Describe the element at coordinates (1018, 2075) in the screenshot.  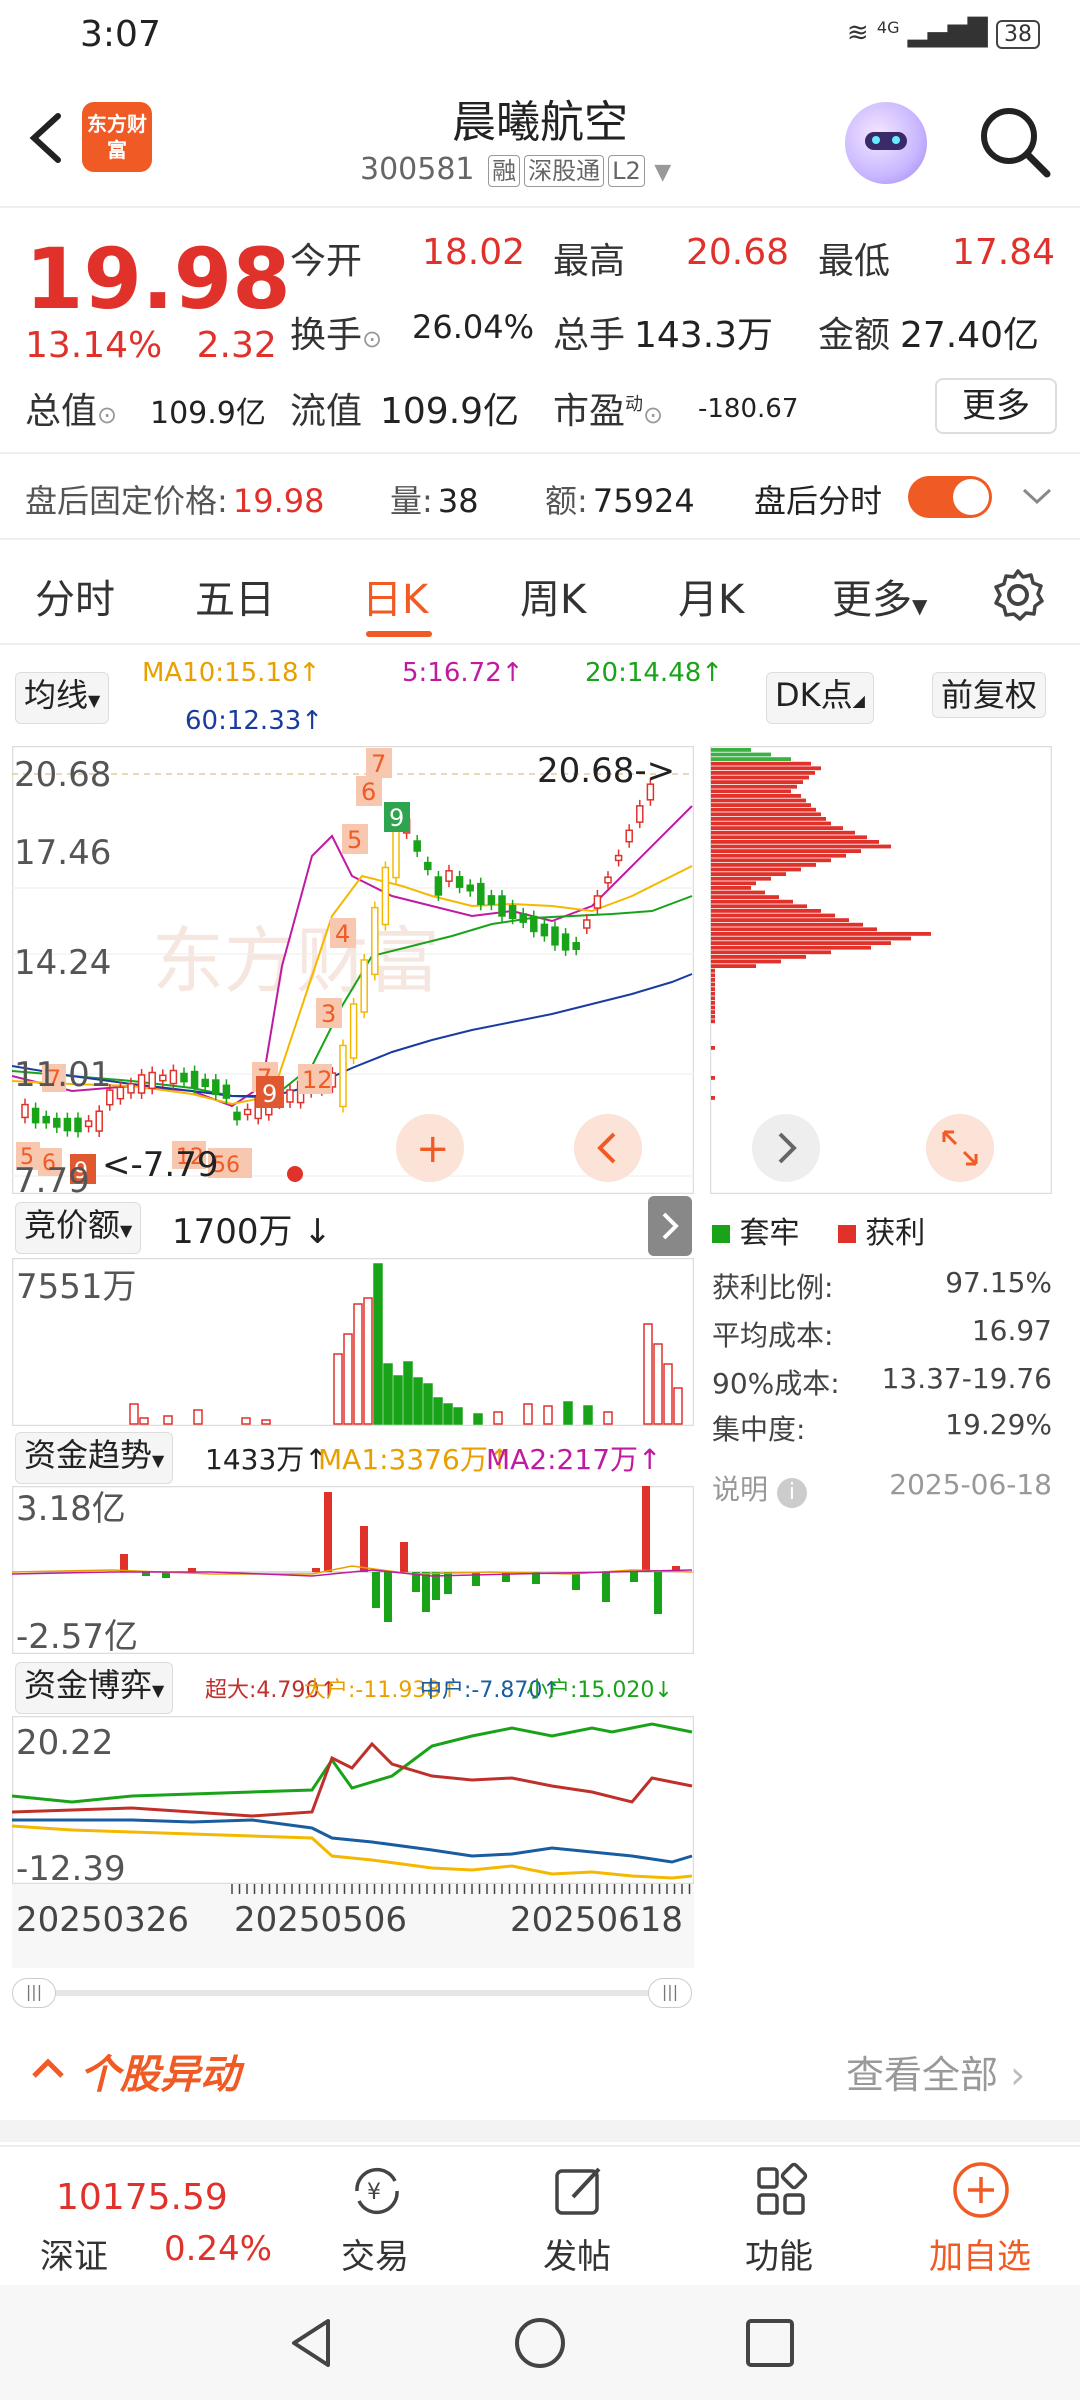
I see `chevron-right-icon: ›` at that location.